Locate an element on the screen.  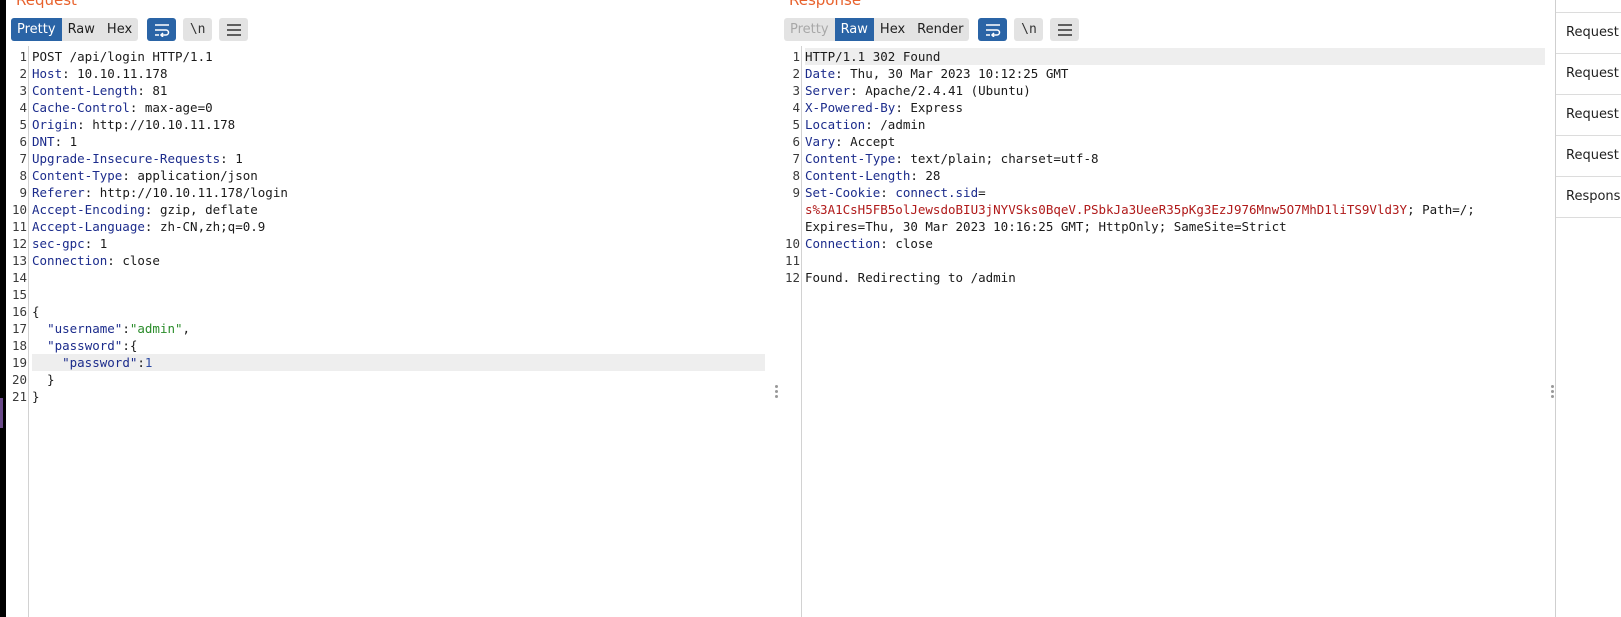
response-line: 10 Connection: close is located at coordinates (1167, 243).